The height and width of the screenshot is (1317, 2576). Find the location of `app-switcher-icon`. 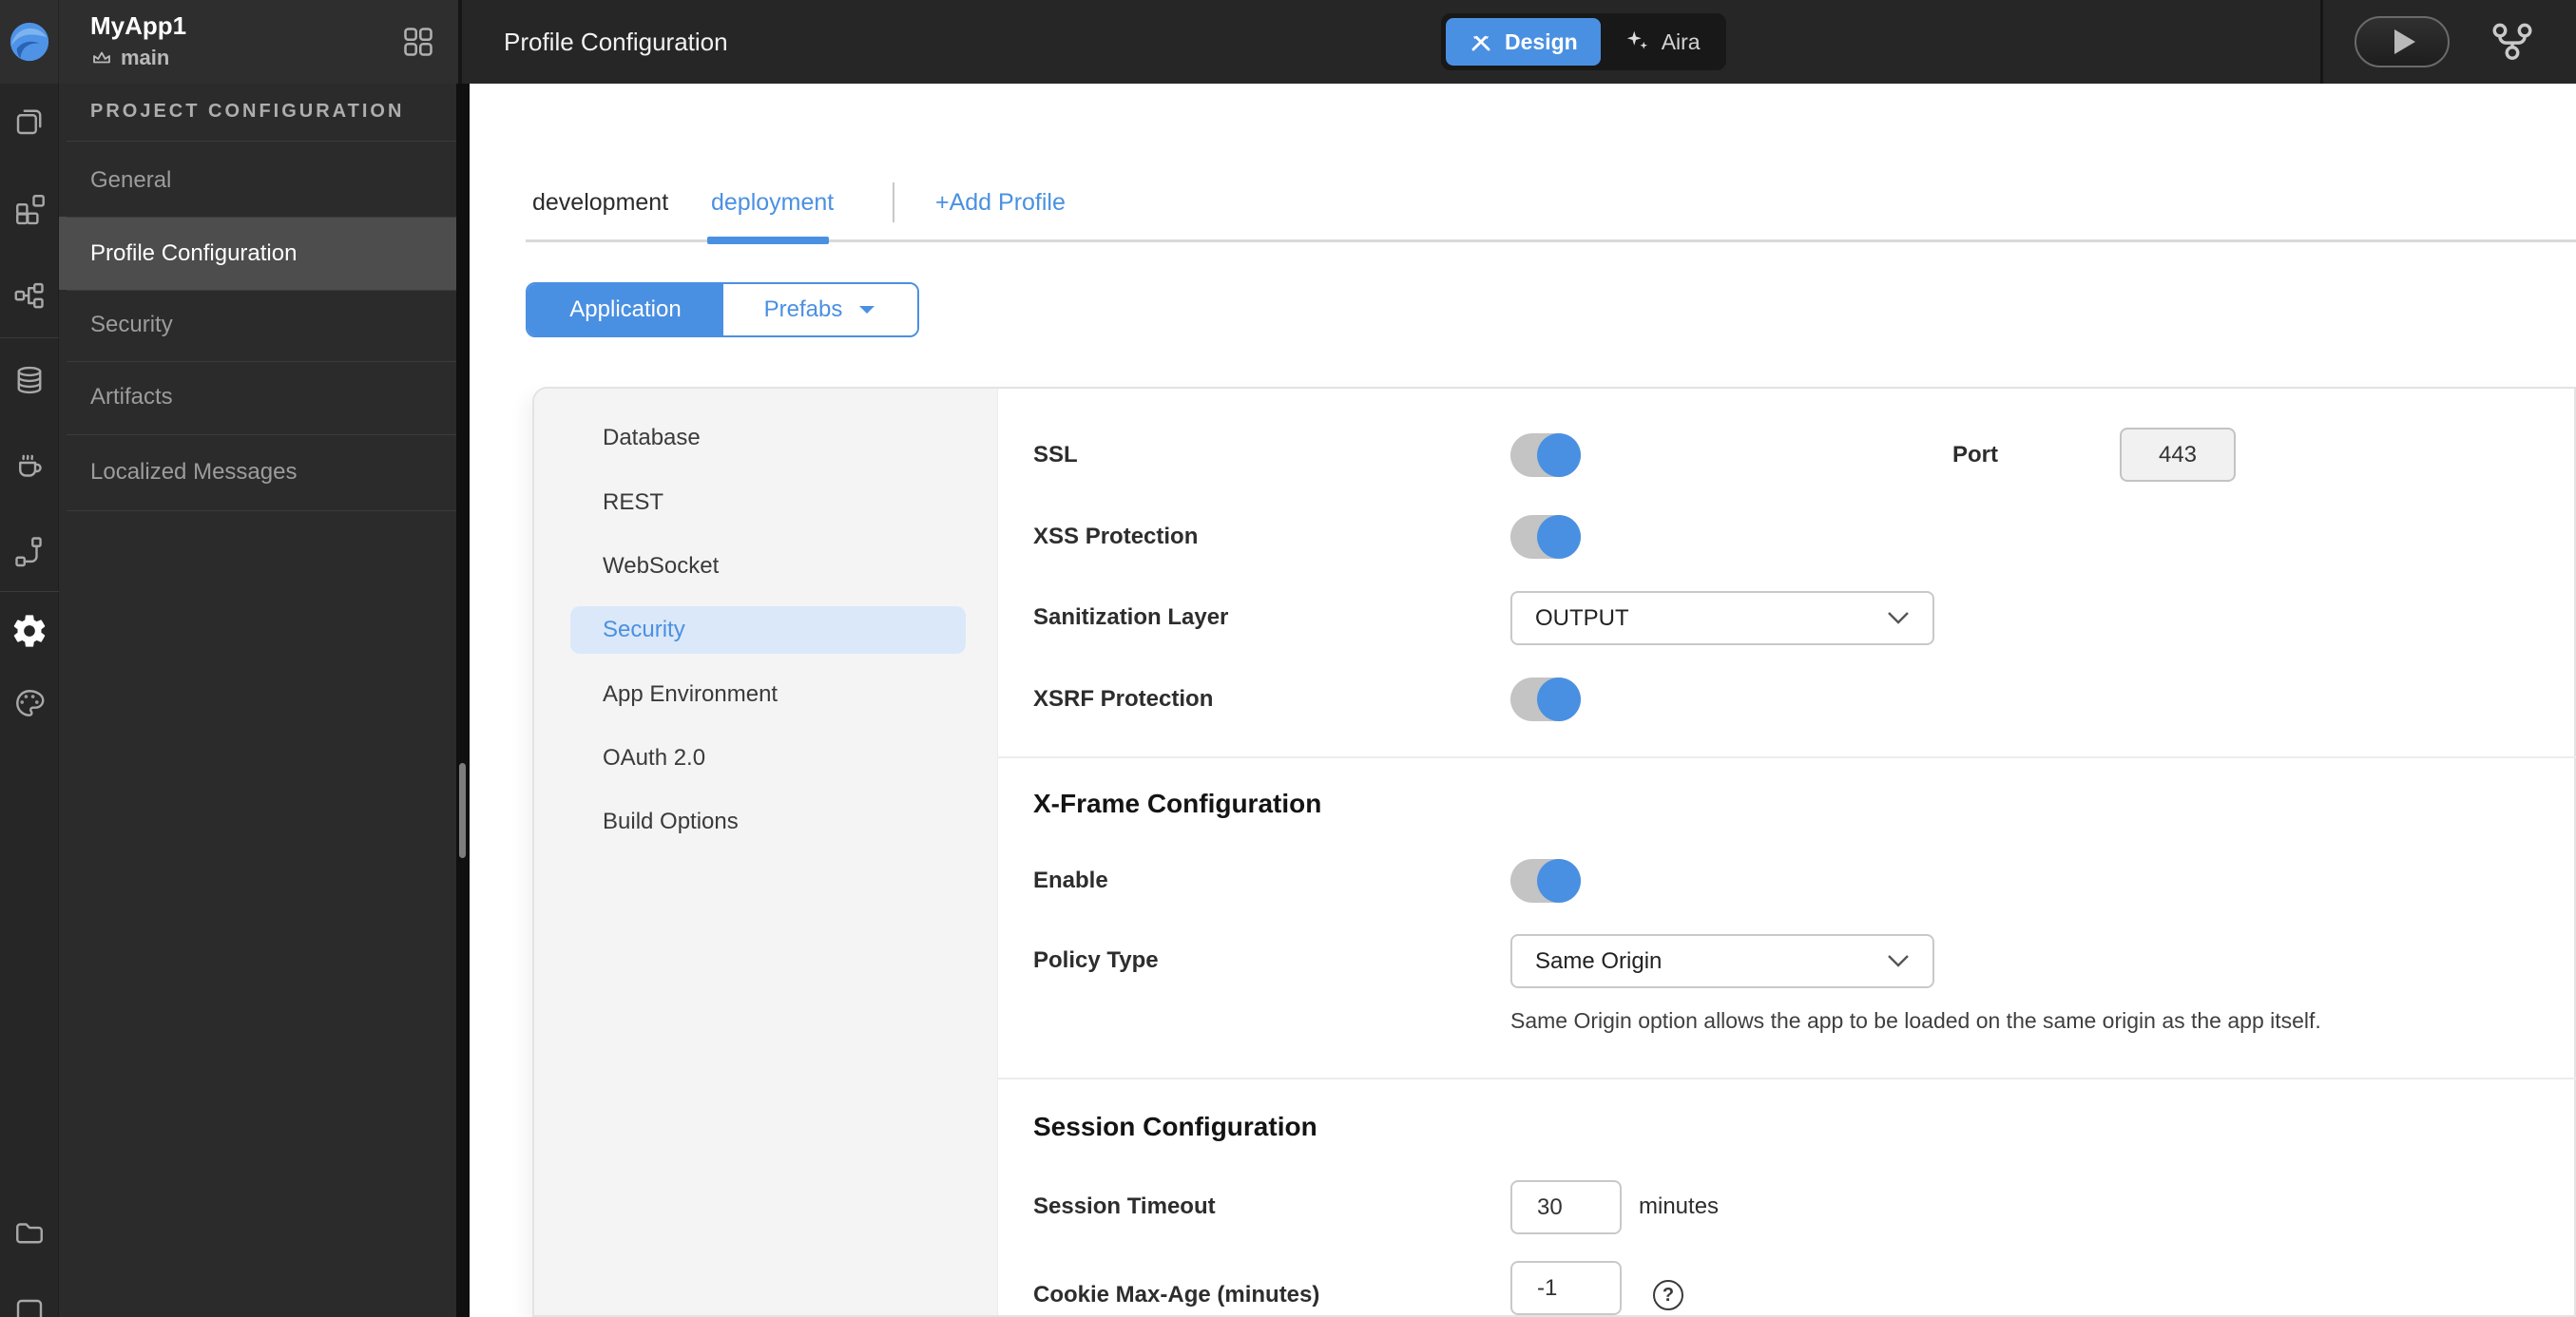

app-switcher-icon is located at coordinates (418, 42).